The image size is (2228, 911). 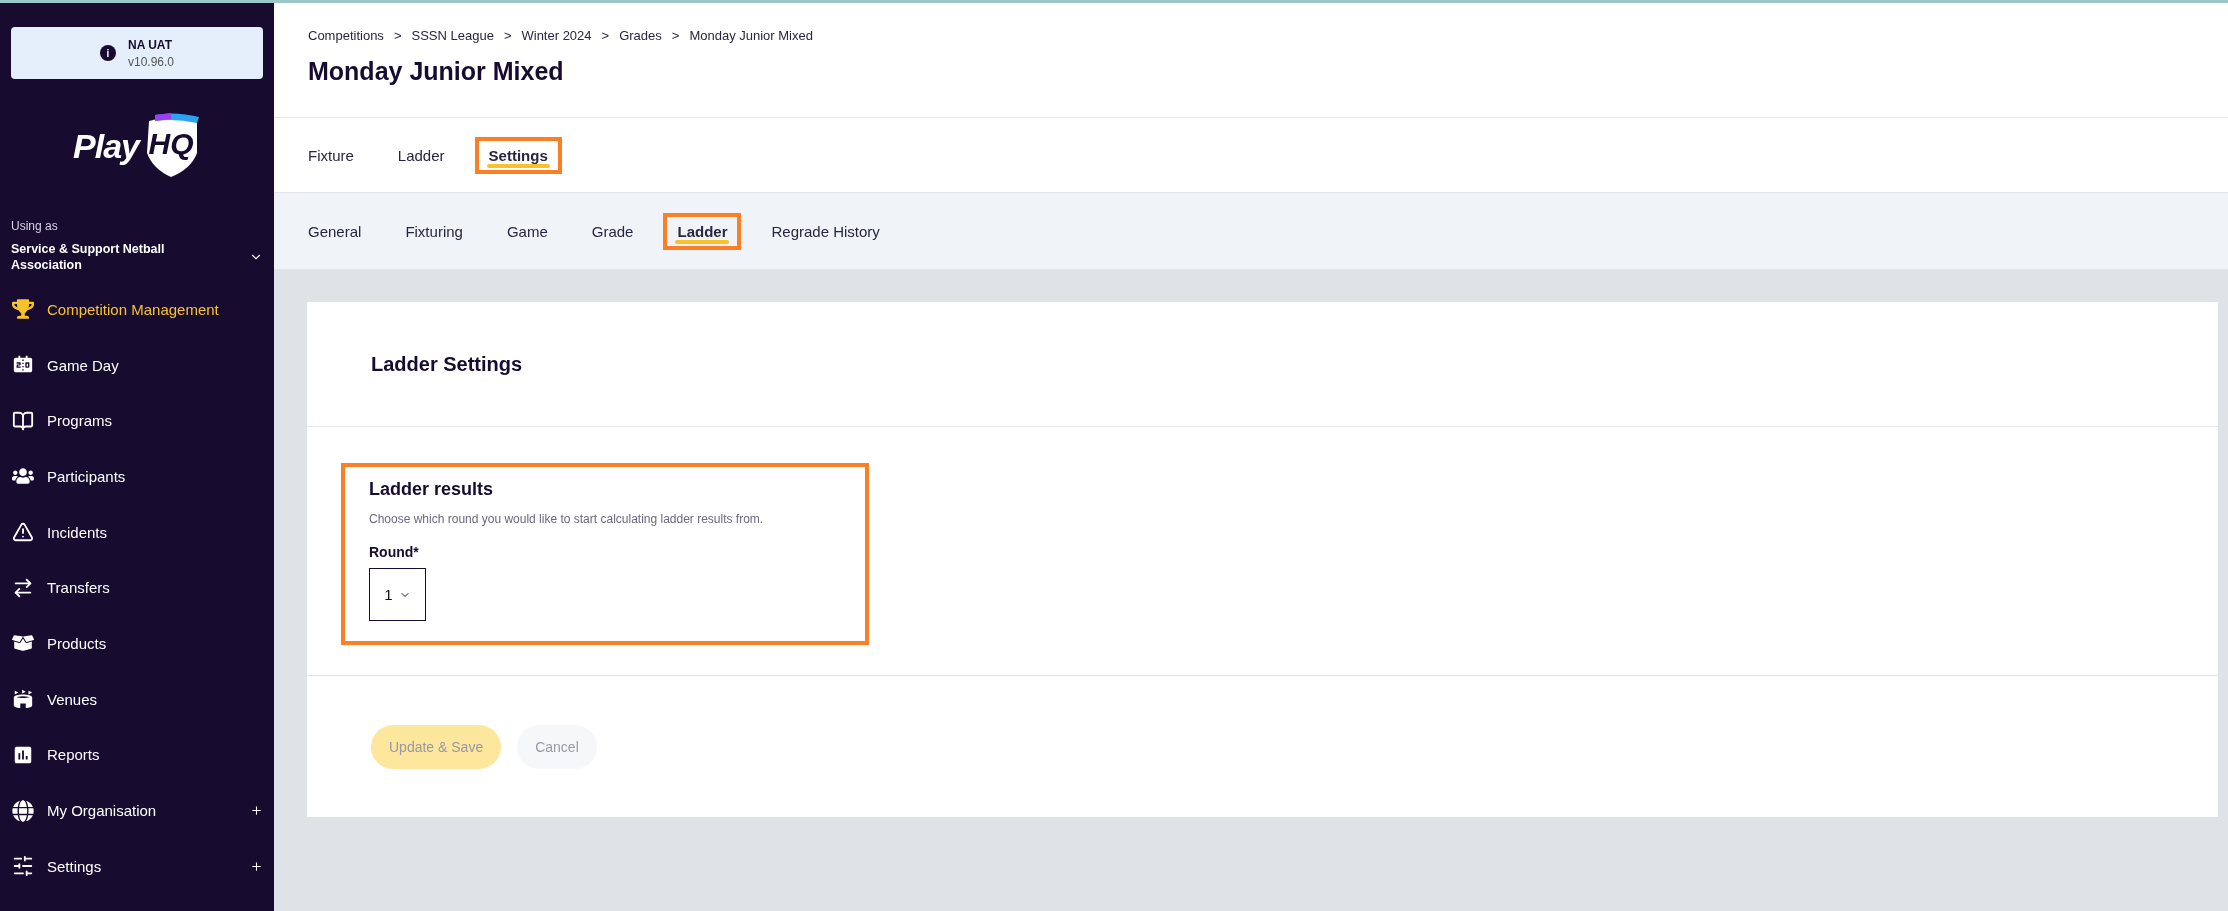 I want to click on sub-tab: Ladder, so click(x=702, y=231).